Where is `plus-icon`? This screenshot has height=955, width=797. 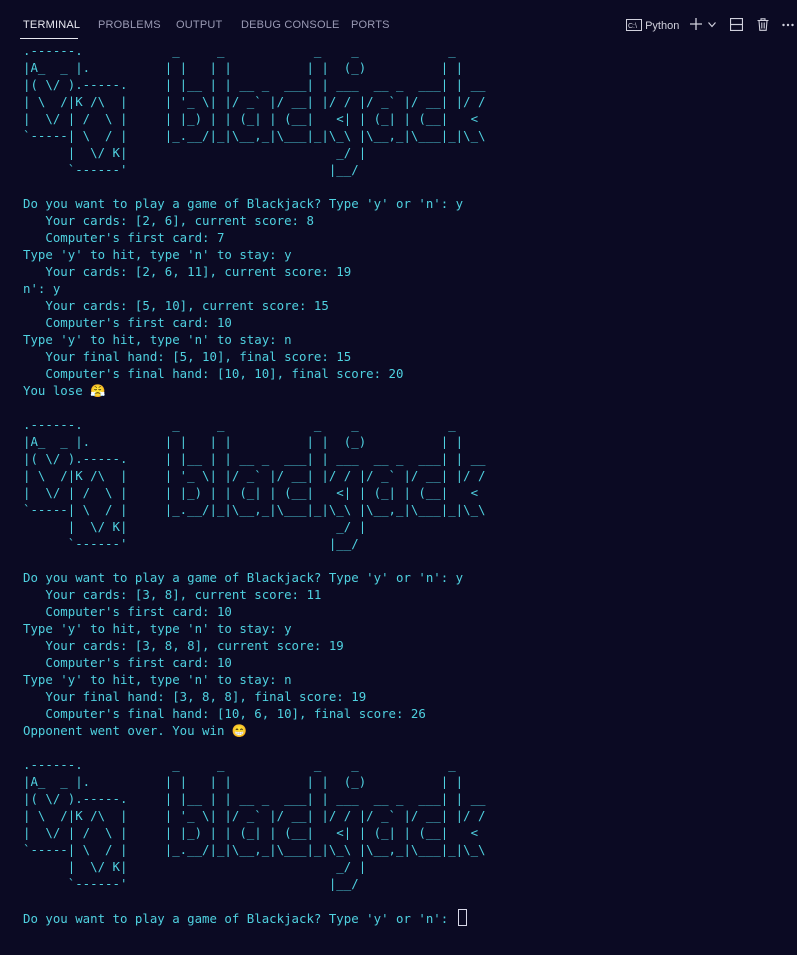 plus-icon is located at coordinates (696, 24).